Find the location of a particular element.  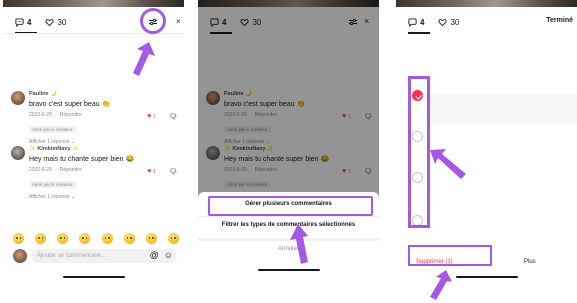

close-icon-partial: × is located at coordinates (178, 21).